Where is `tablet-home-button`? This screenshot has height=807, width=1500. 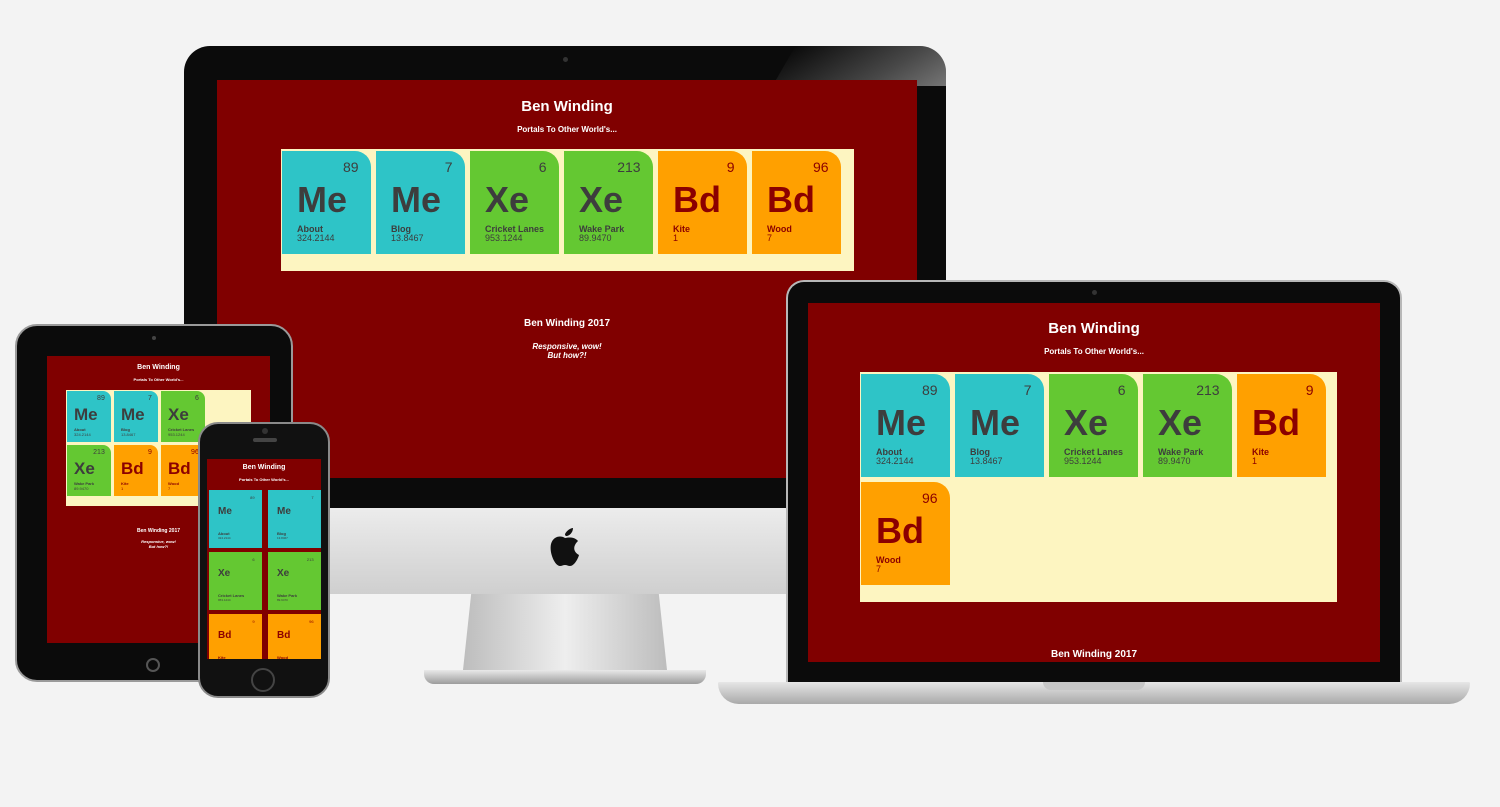
tablet-home-button is located at coordinates (153, 665).